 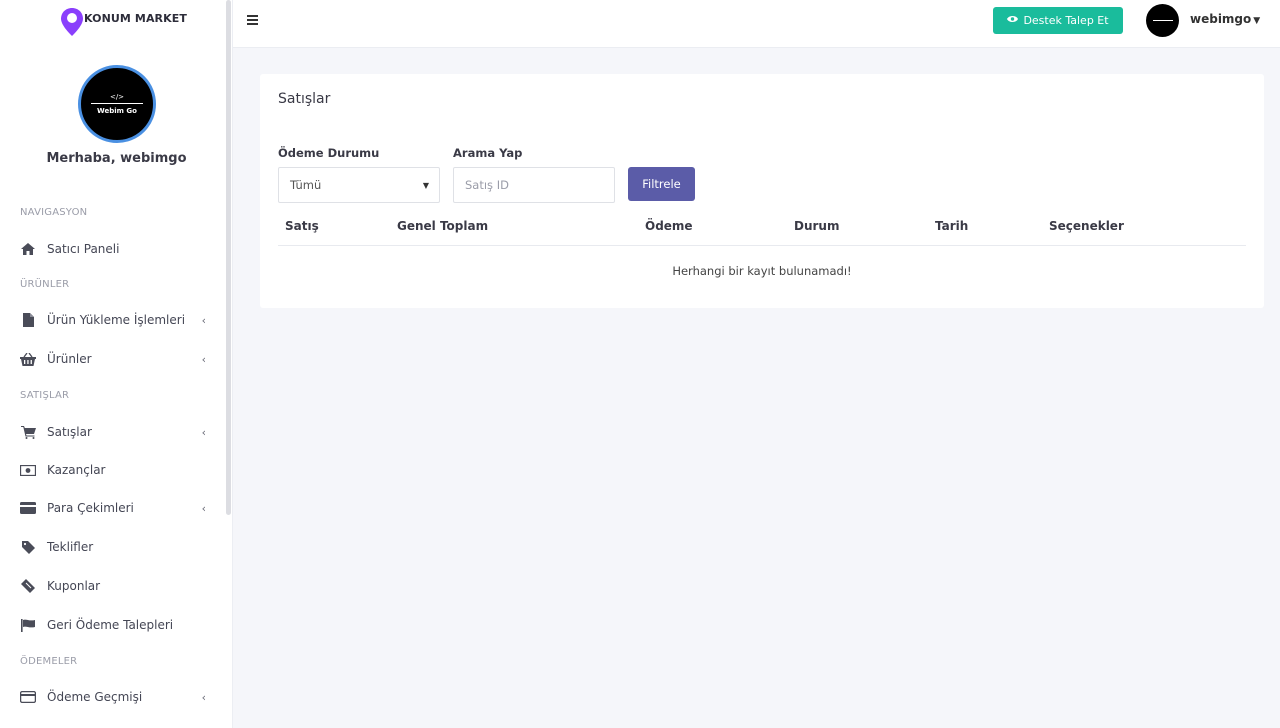 I want to click on brand-logo: KONUM MARKET, so click(x=123, y=22).